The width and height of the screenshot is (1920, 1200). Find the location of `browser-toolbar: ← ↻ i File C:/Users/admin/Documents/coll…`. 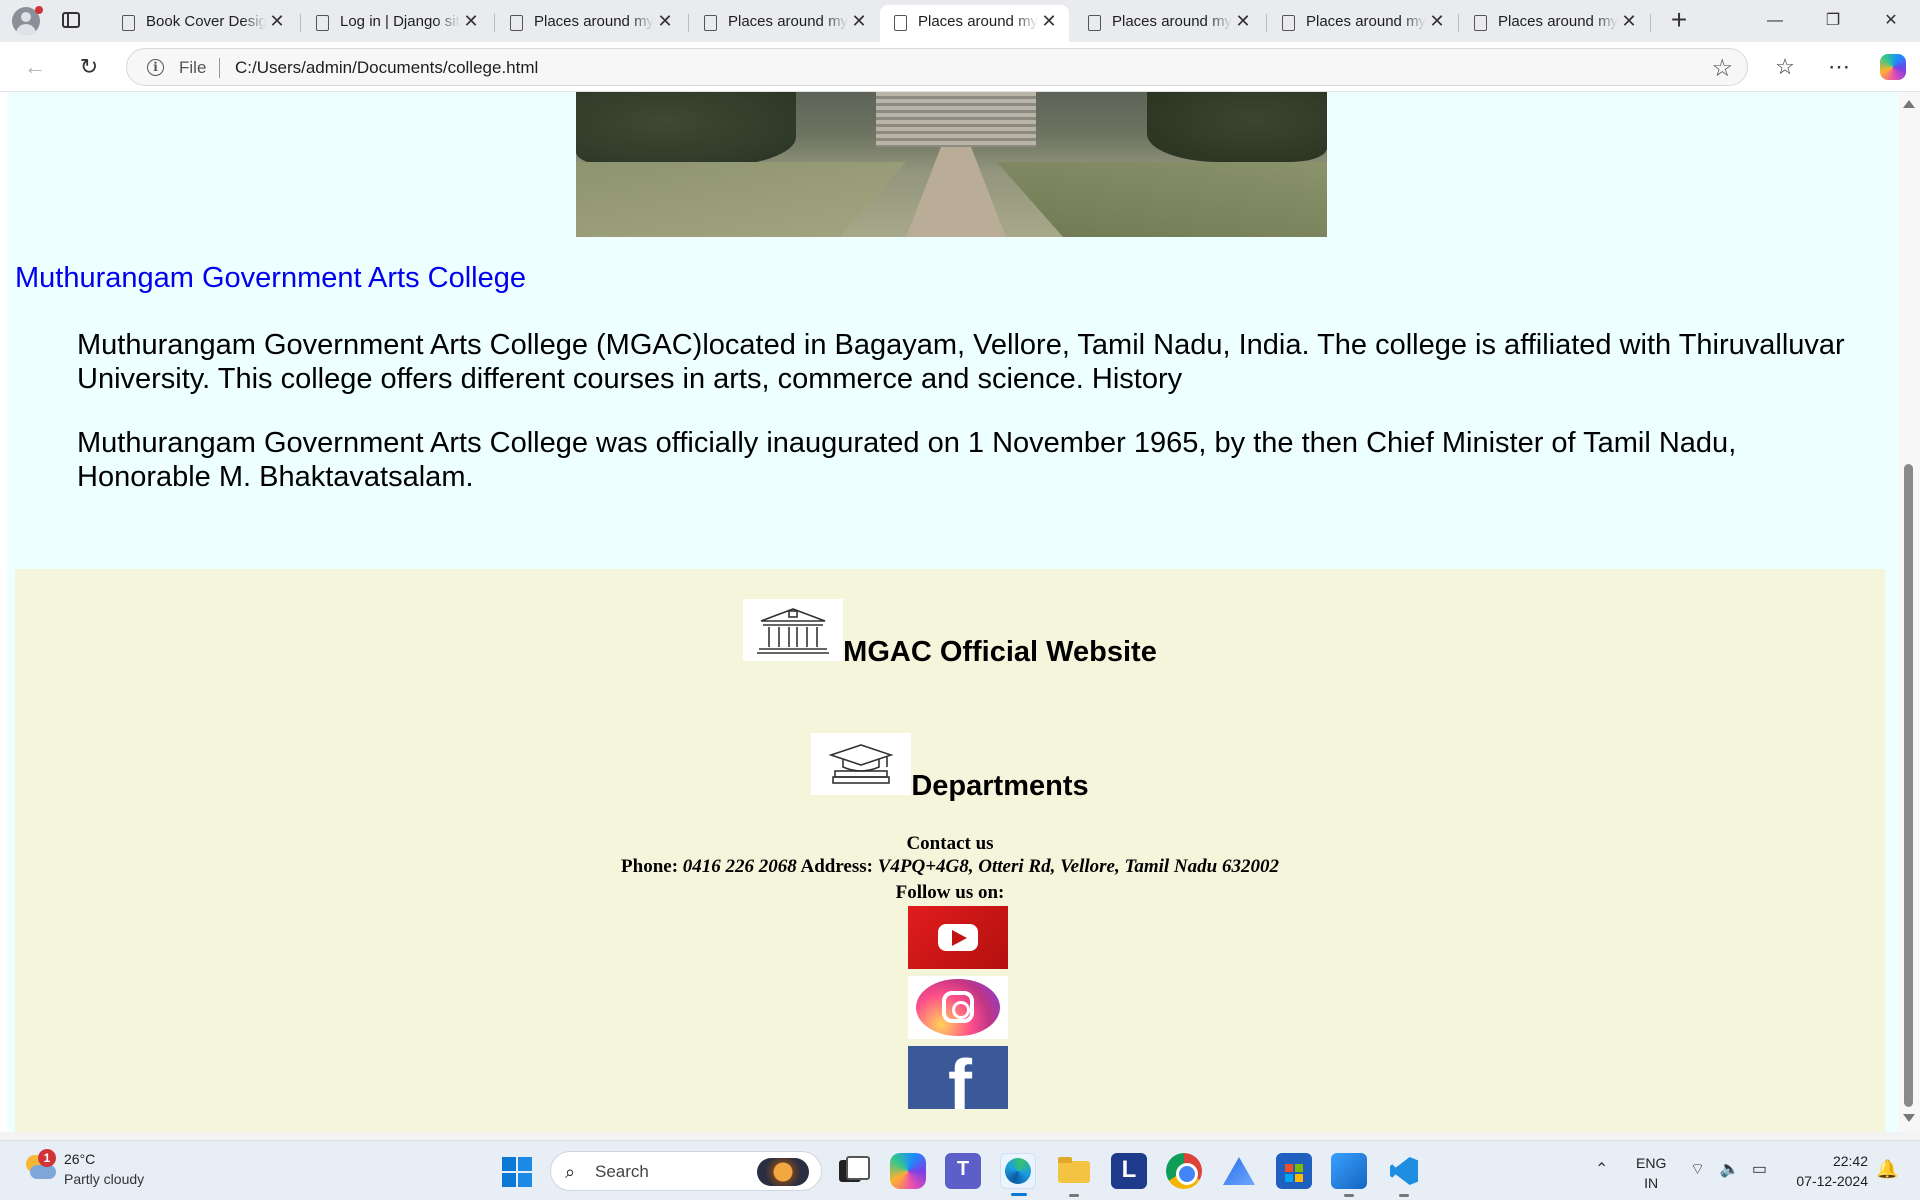

browser-toolbar: ← ↻ i File C:/Users/admin/Documents/coll… is located at coordinates (960, 67).